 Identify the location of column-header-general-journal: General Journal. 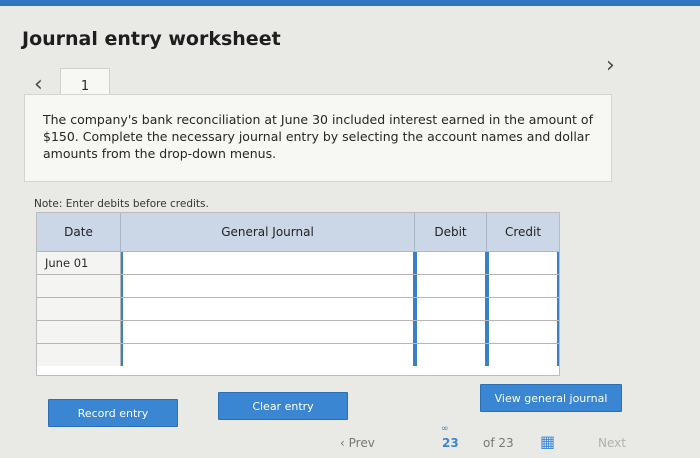
(268, 232).